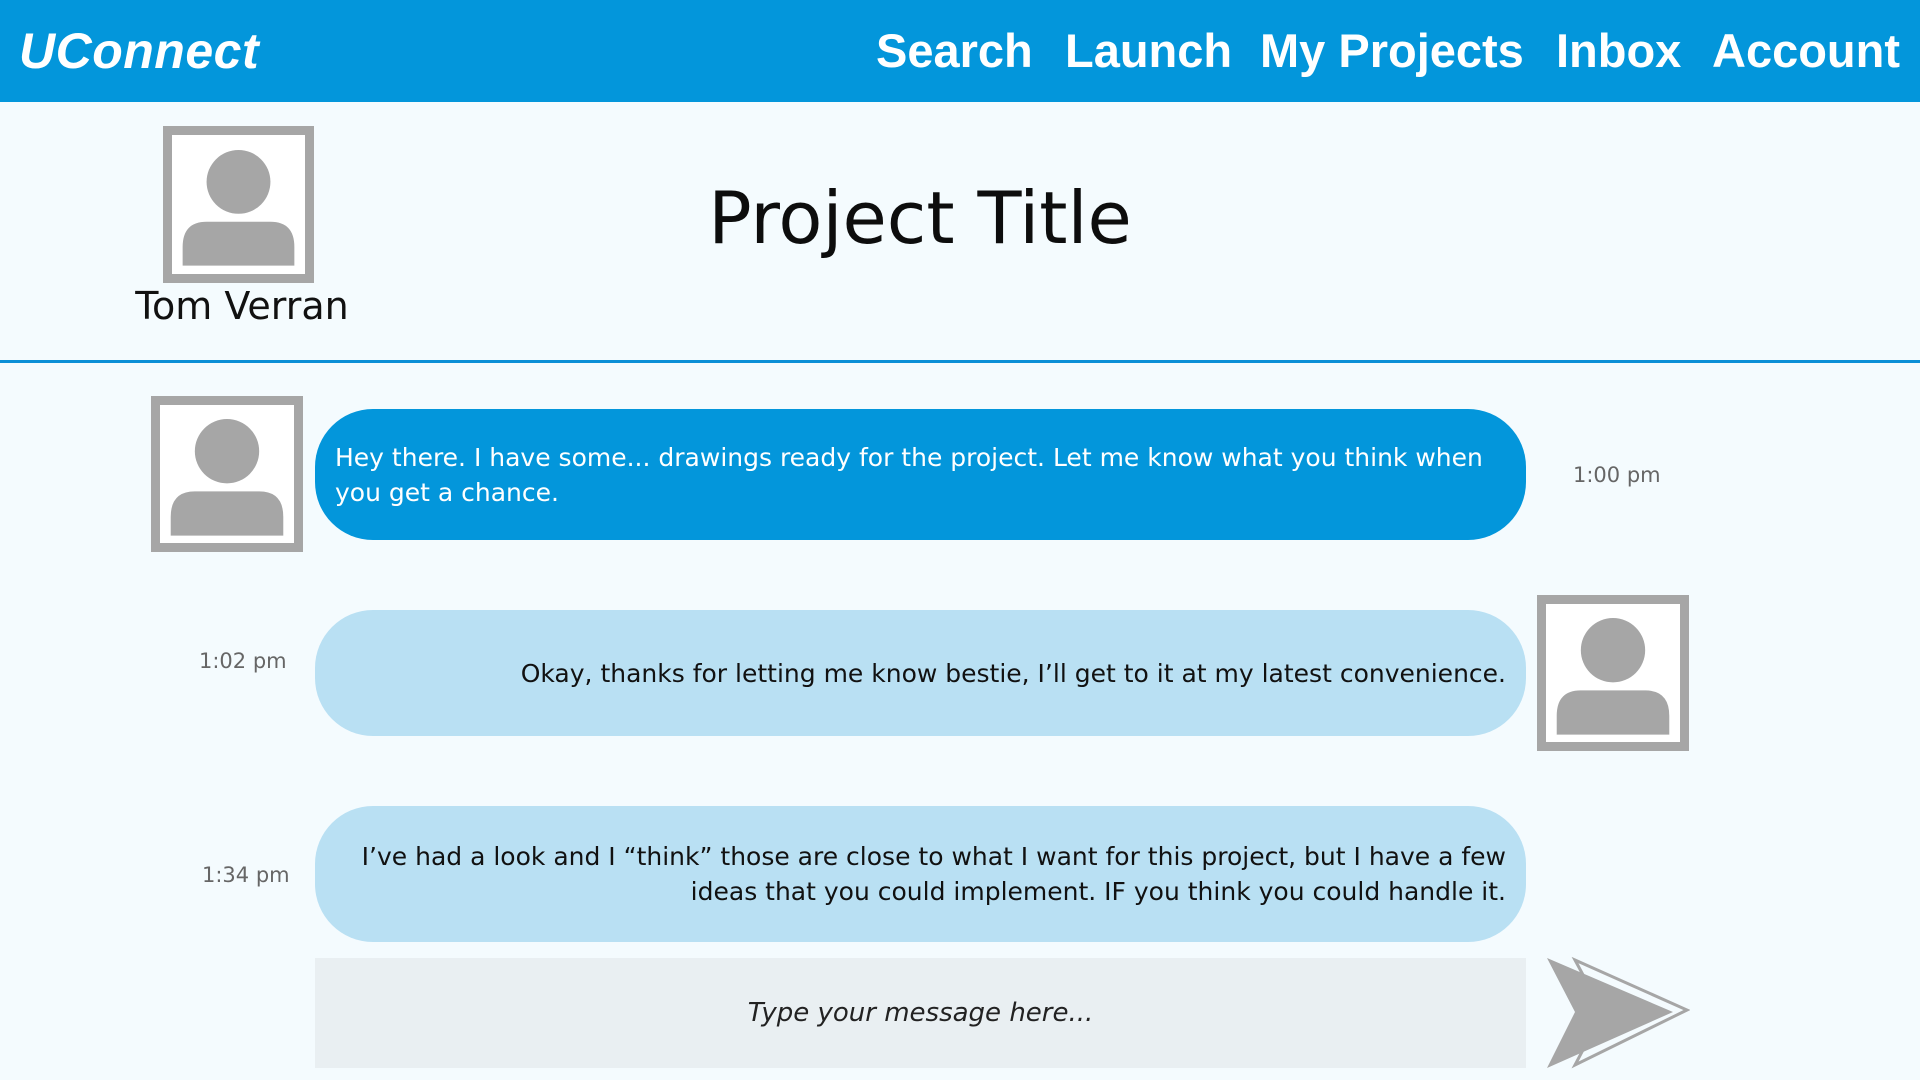 Image resolution: width=1920 pixels, height=1080 pixels. What do you see at coordinates (1806, 51) in the screenshot?
I see `nav-account: Account` at bounding box center [1806, 51].